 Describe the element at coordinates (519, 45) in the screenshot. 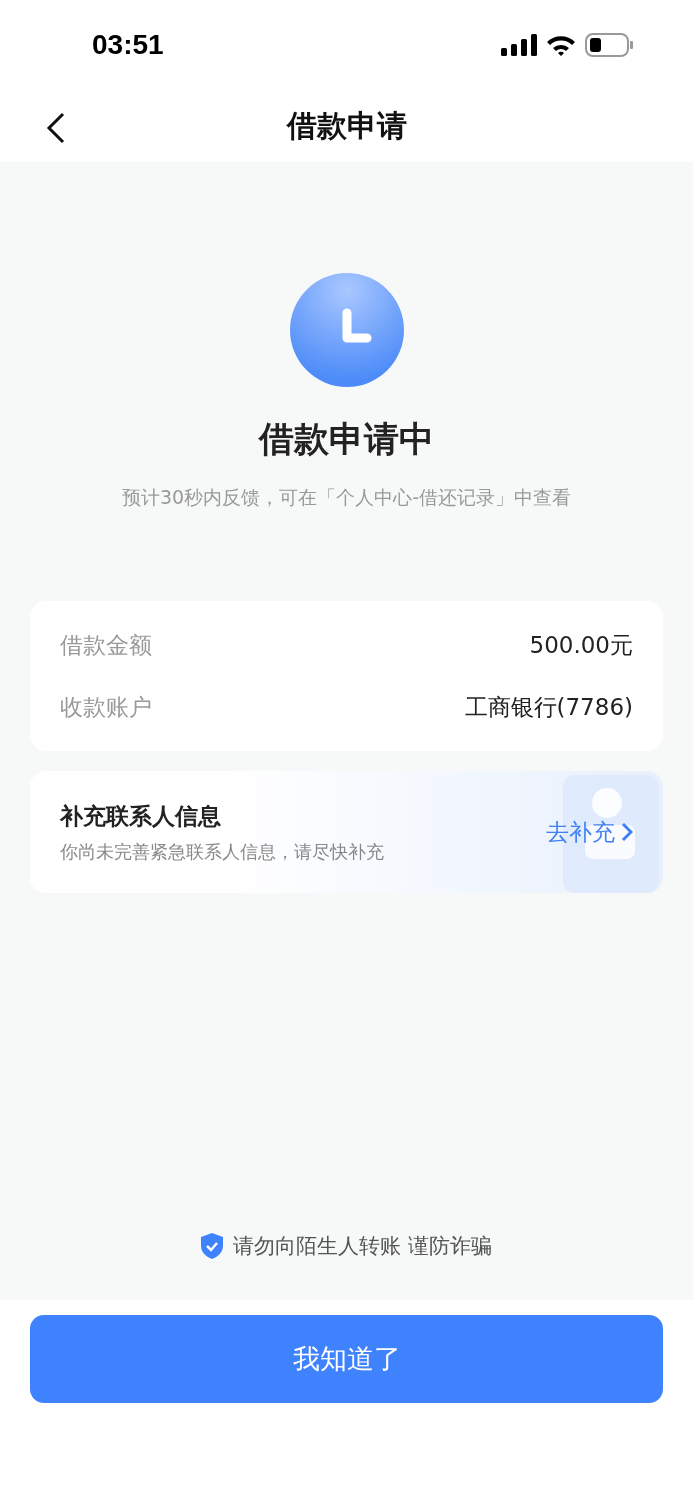

I see `signal-icon` at that location.